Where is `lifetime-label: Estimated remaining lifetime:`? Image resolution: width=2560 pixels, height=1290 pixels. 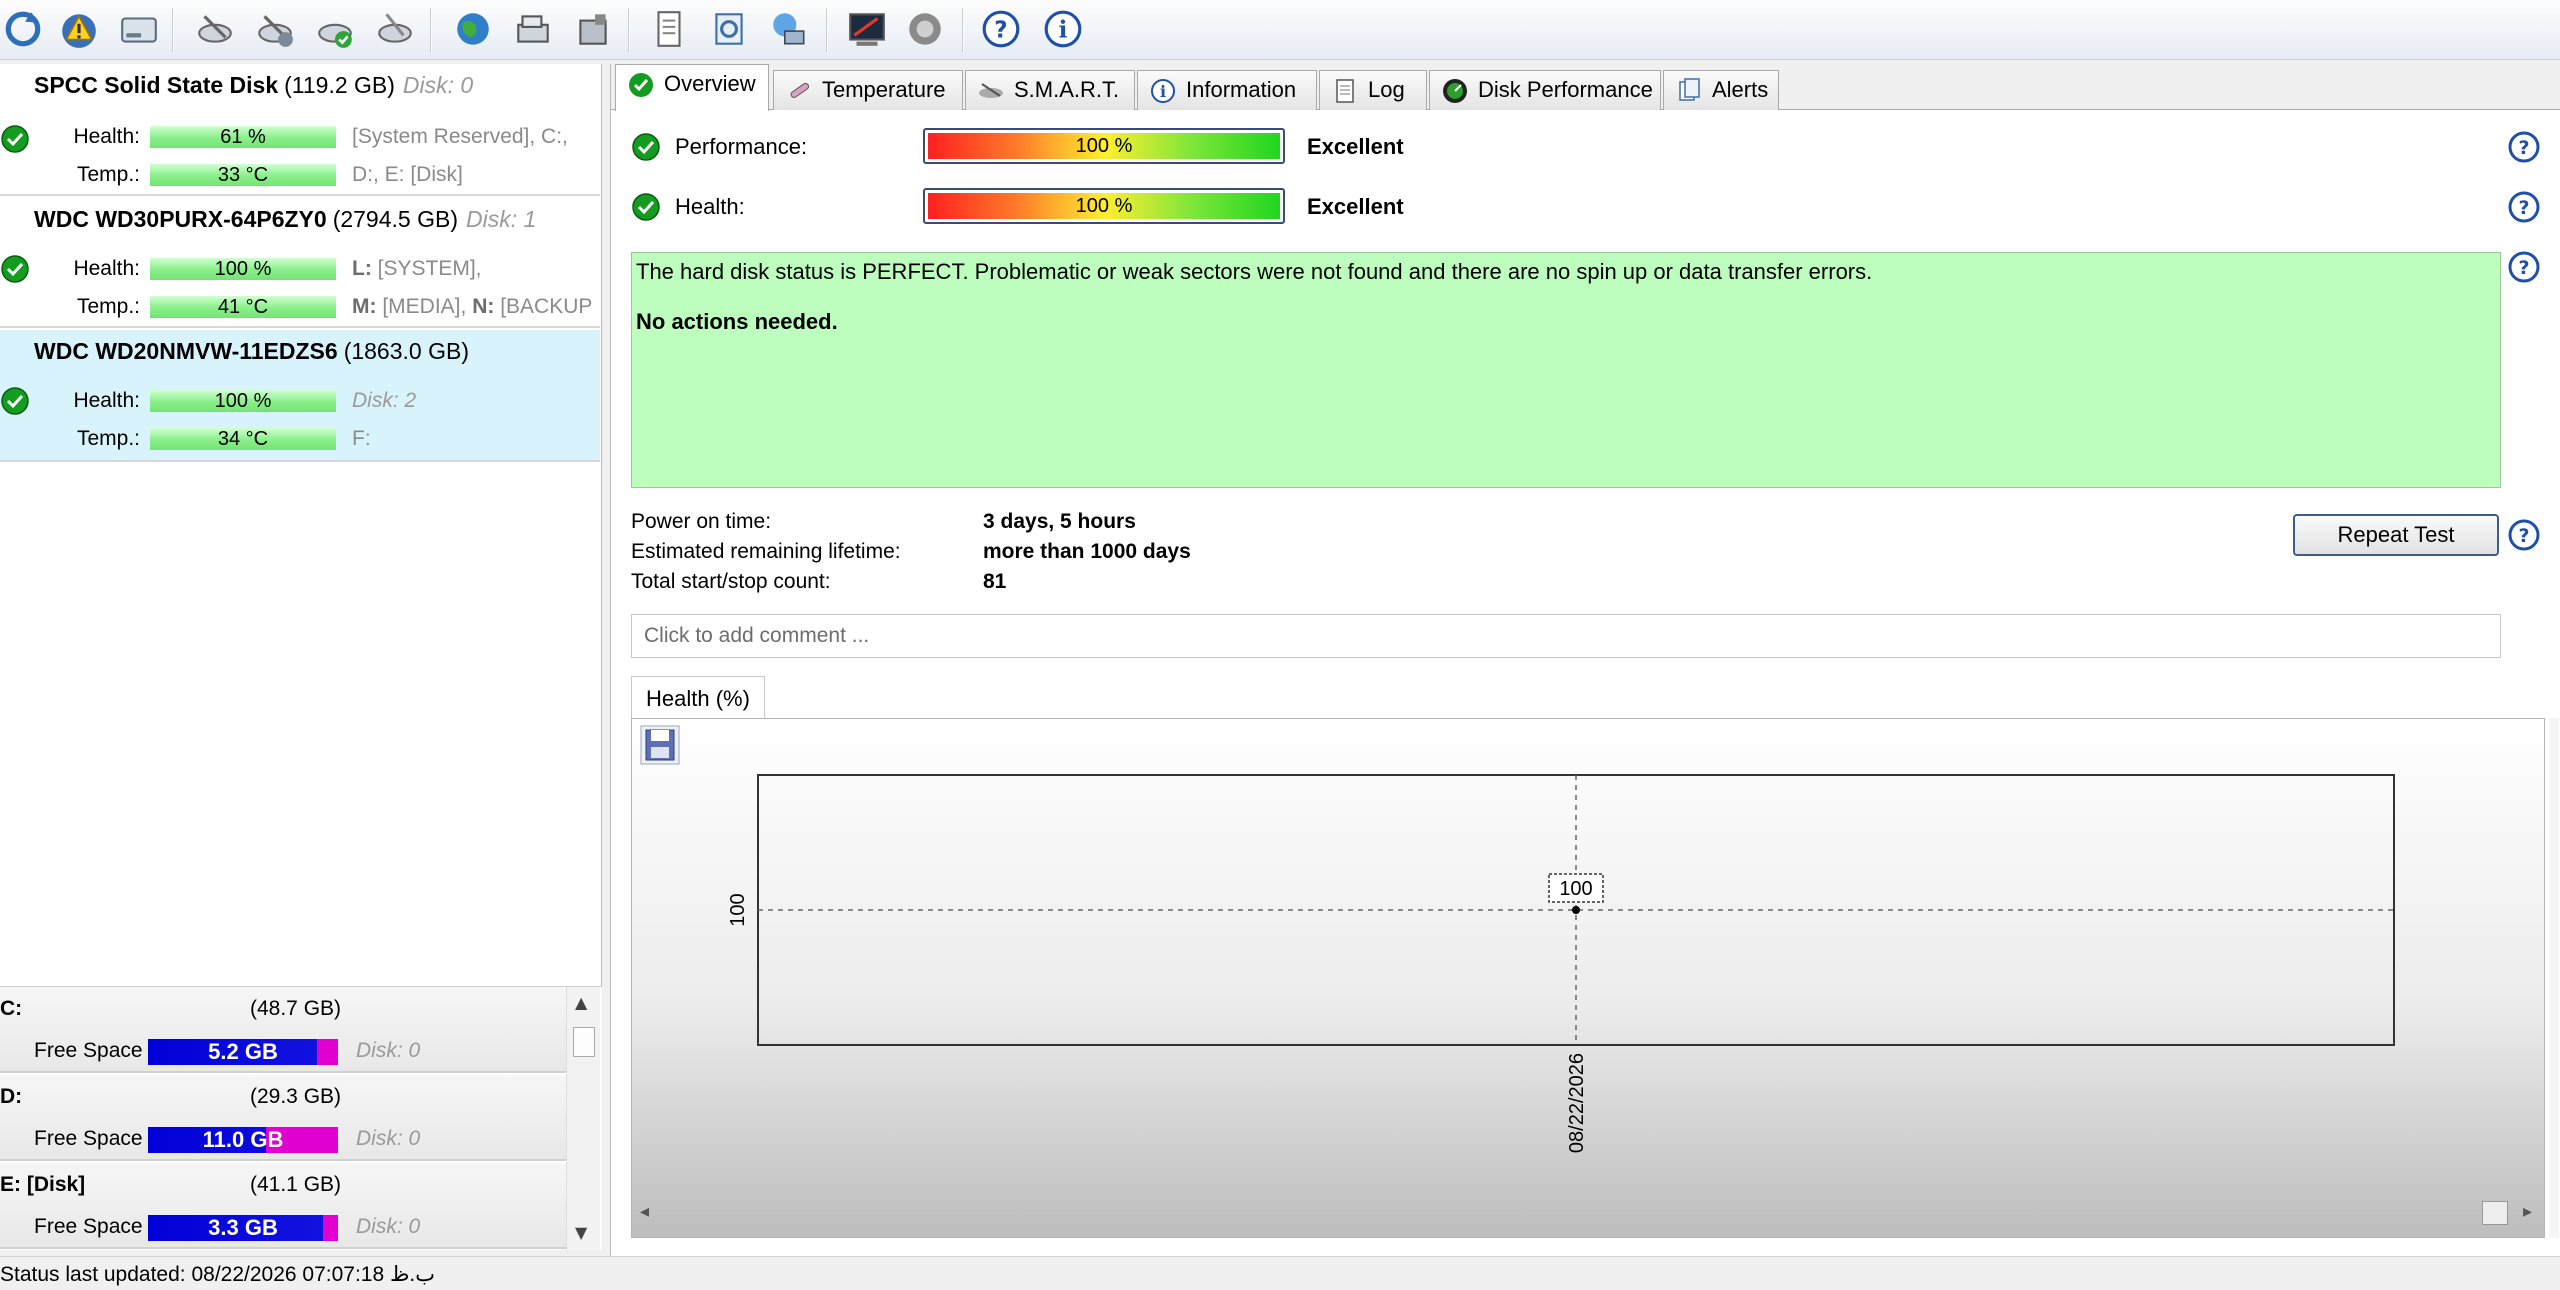 lifetime-label: Estimated remaining lifetime: is located at coordinates (766, 551).